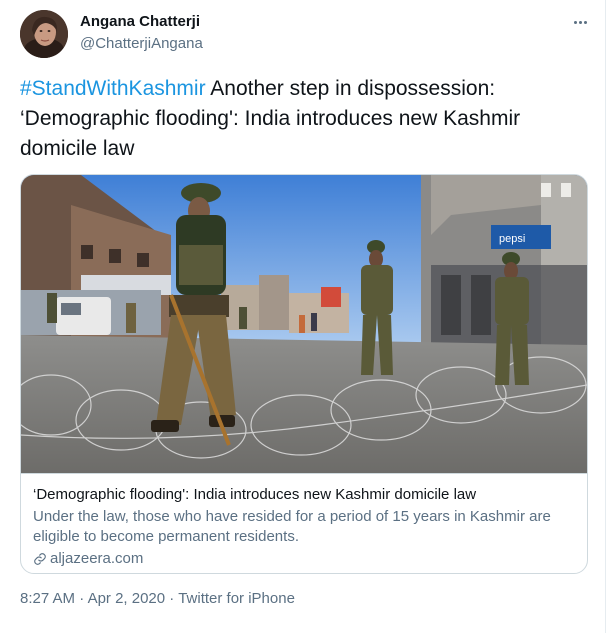  I want to click on card-domain: aljazeera.com, so click(88, 558).